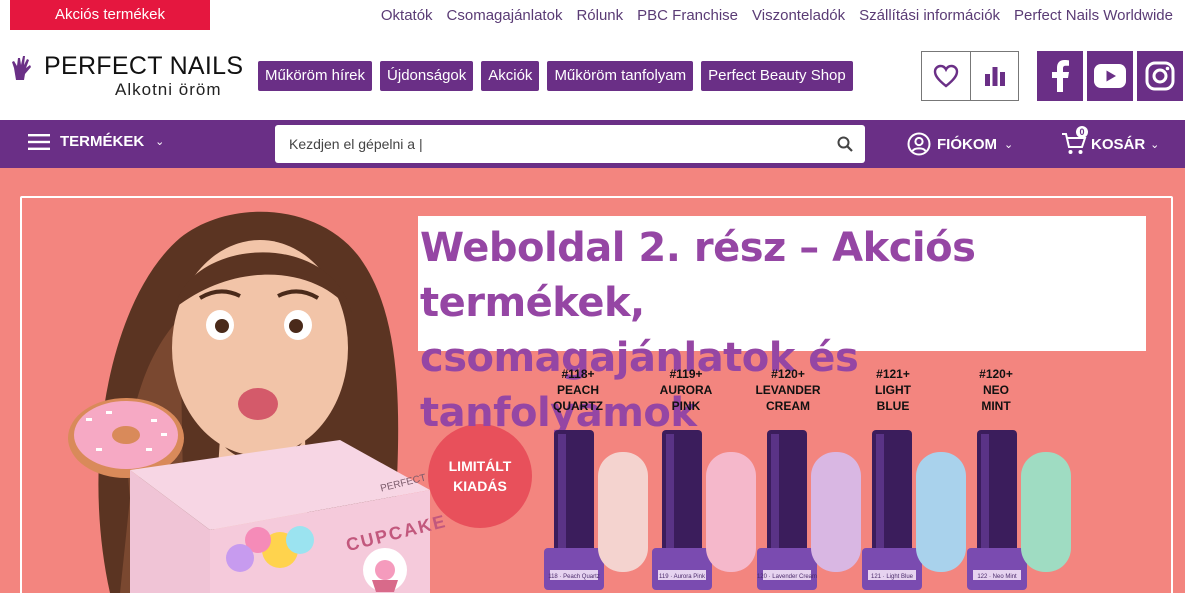 The height and width of the screenshot is (593, 1185). What do you see at coordinates (997, 577) in the screenshot?
I see `bottle-label-text: 122 · Neo Mint` at bounding box center [997, 577].